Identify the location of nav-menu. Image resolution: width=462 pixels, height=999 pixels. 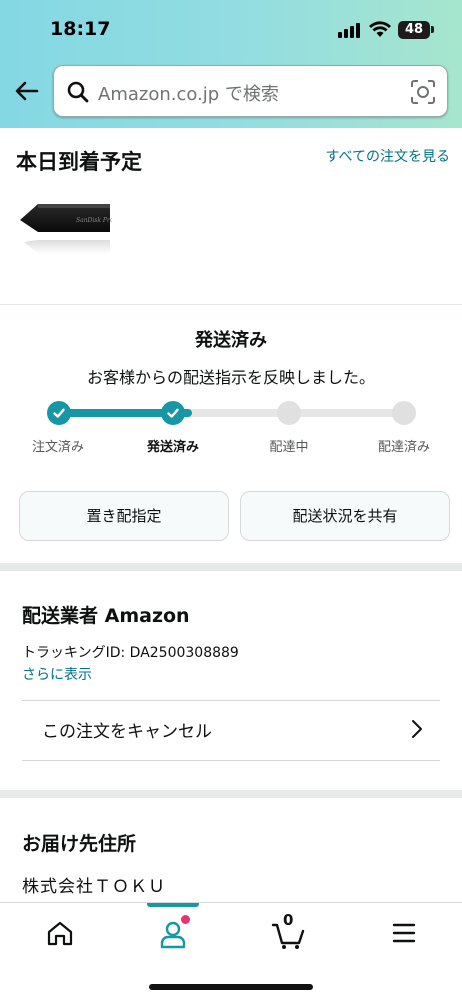
(404, 933).